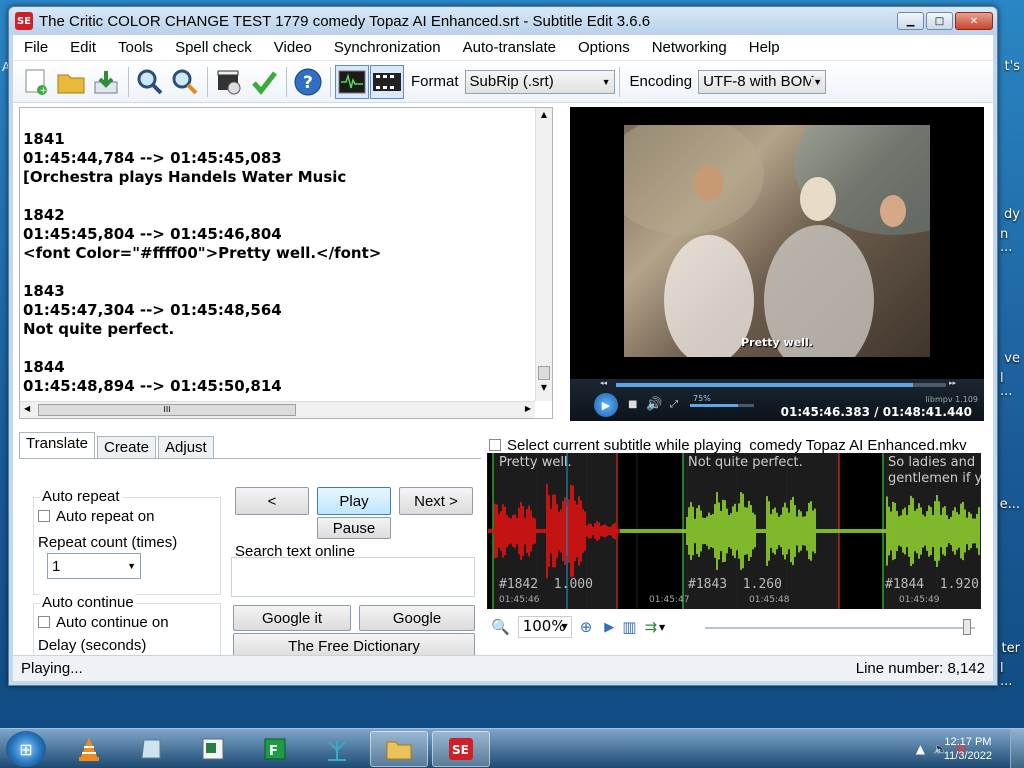  What do you see at coordinates (934, 470) in the screenshot?
I see `segment-text: So ladies and gentlemen if yo` at bounding box center [934, 470].